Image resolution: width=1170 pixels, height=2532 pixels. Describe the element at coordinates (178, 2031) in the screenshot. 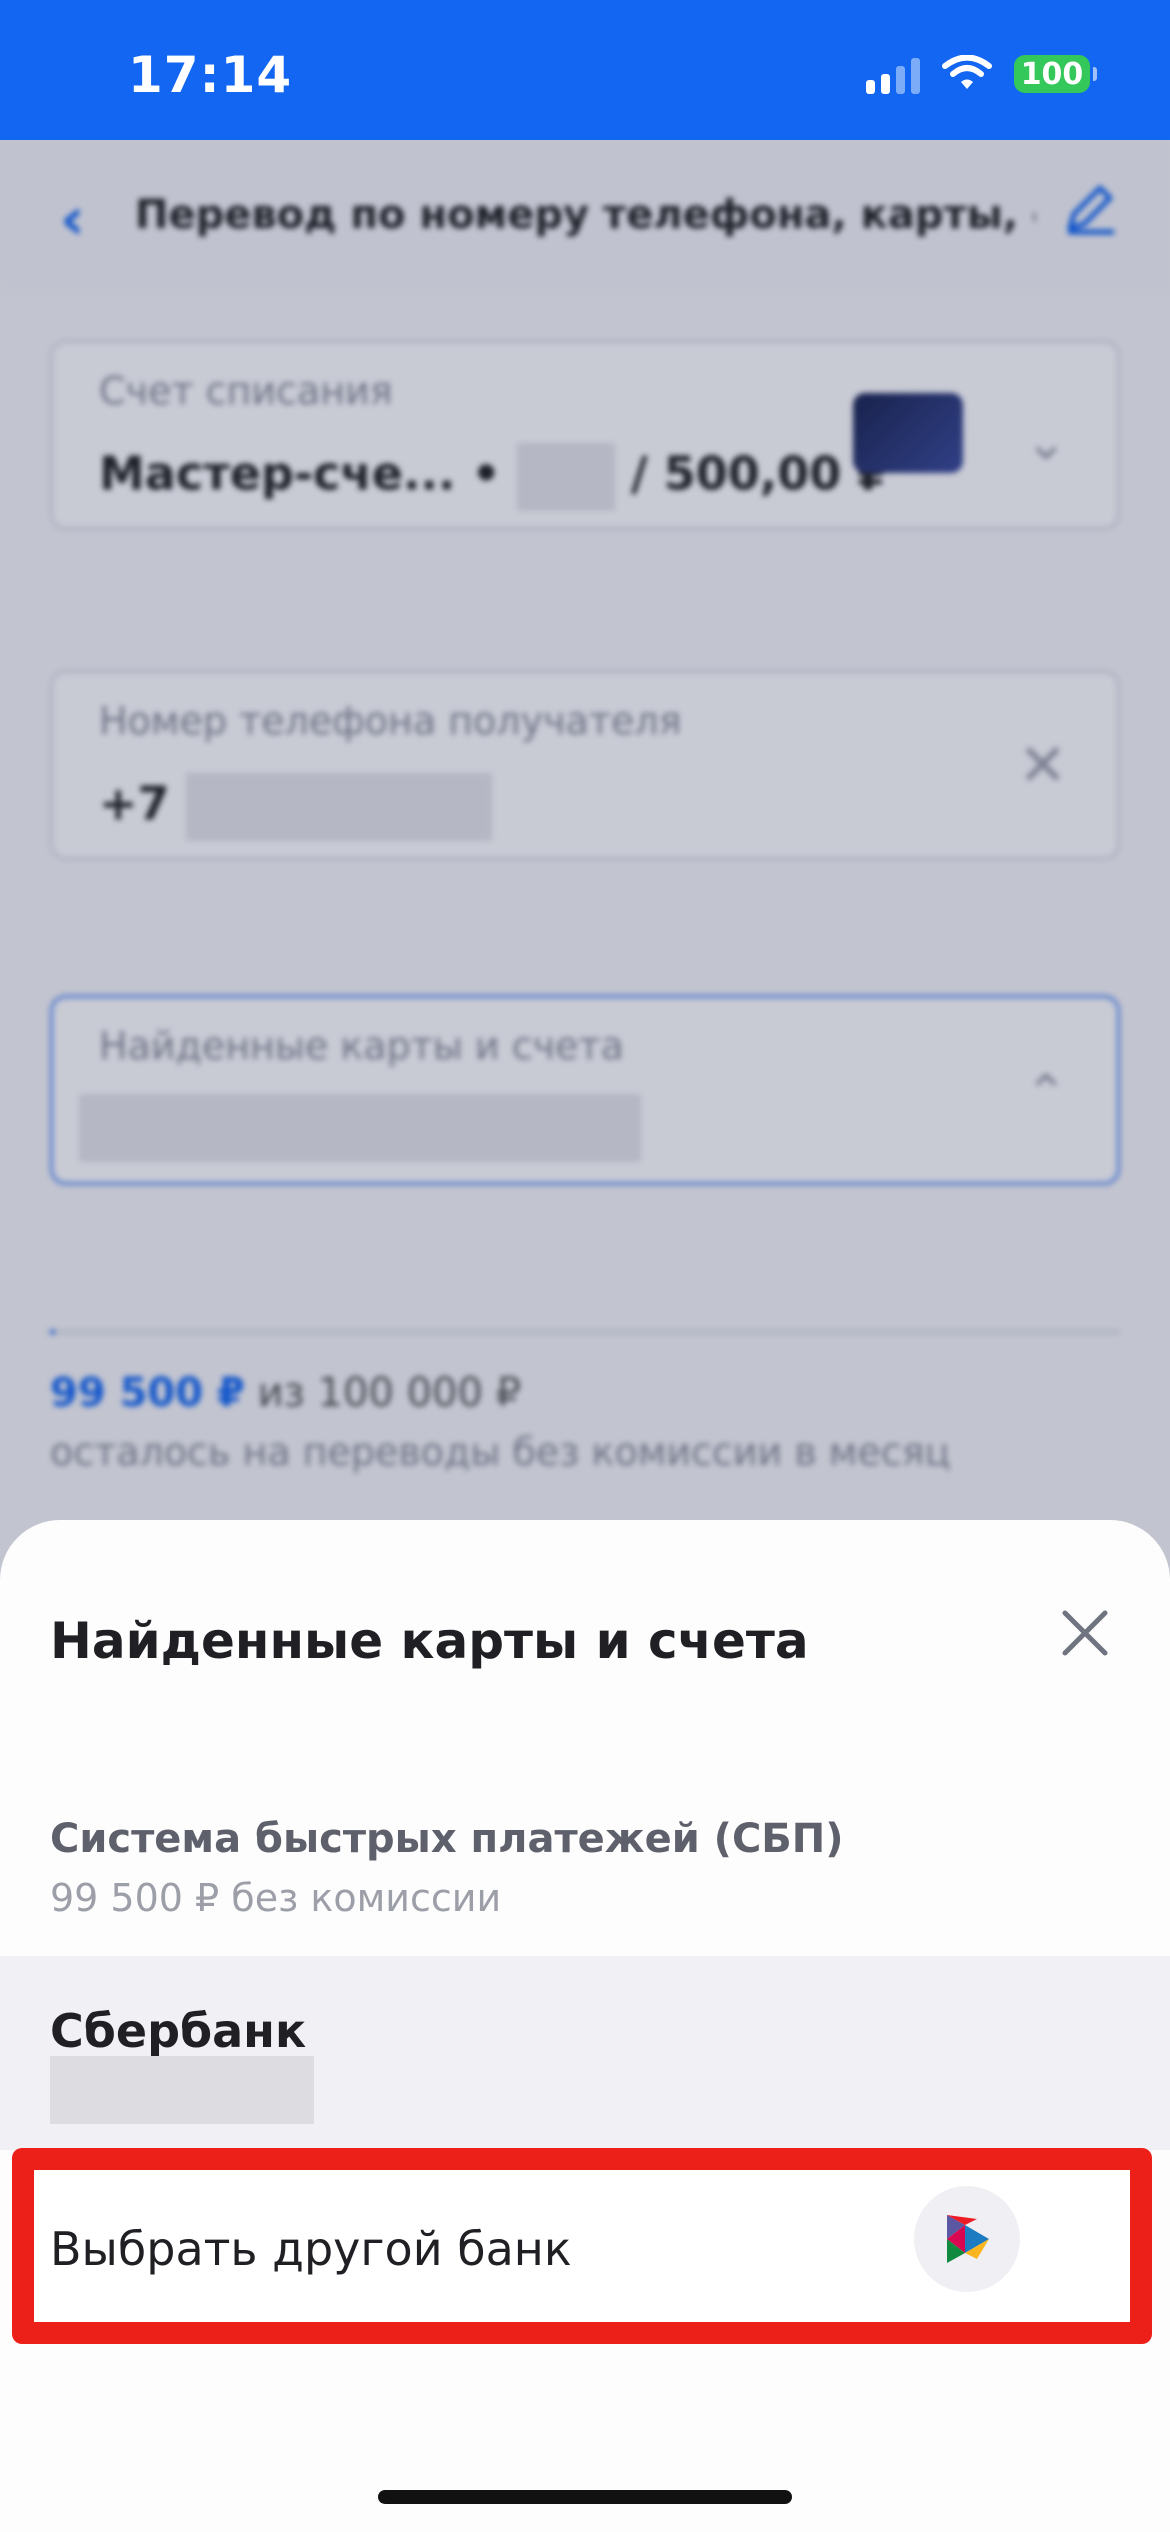

I see `bank-name: Сбербанк` at that location.